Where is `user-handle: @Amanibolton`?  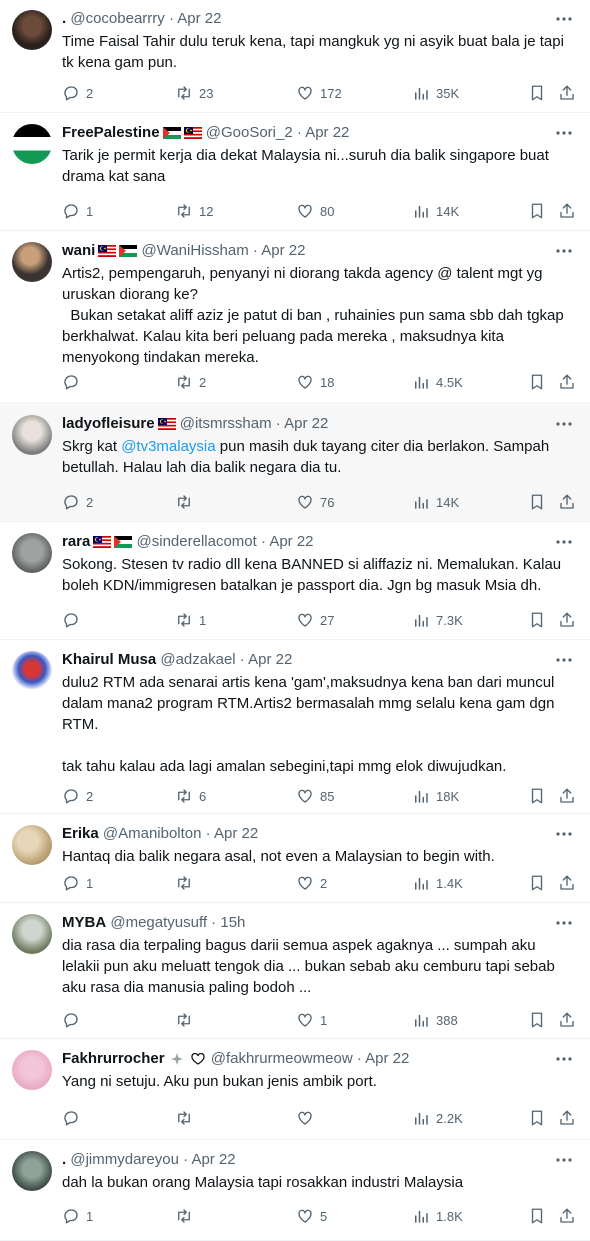 user-handle: @Amanibolton is located at coordinates (152, 833).